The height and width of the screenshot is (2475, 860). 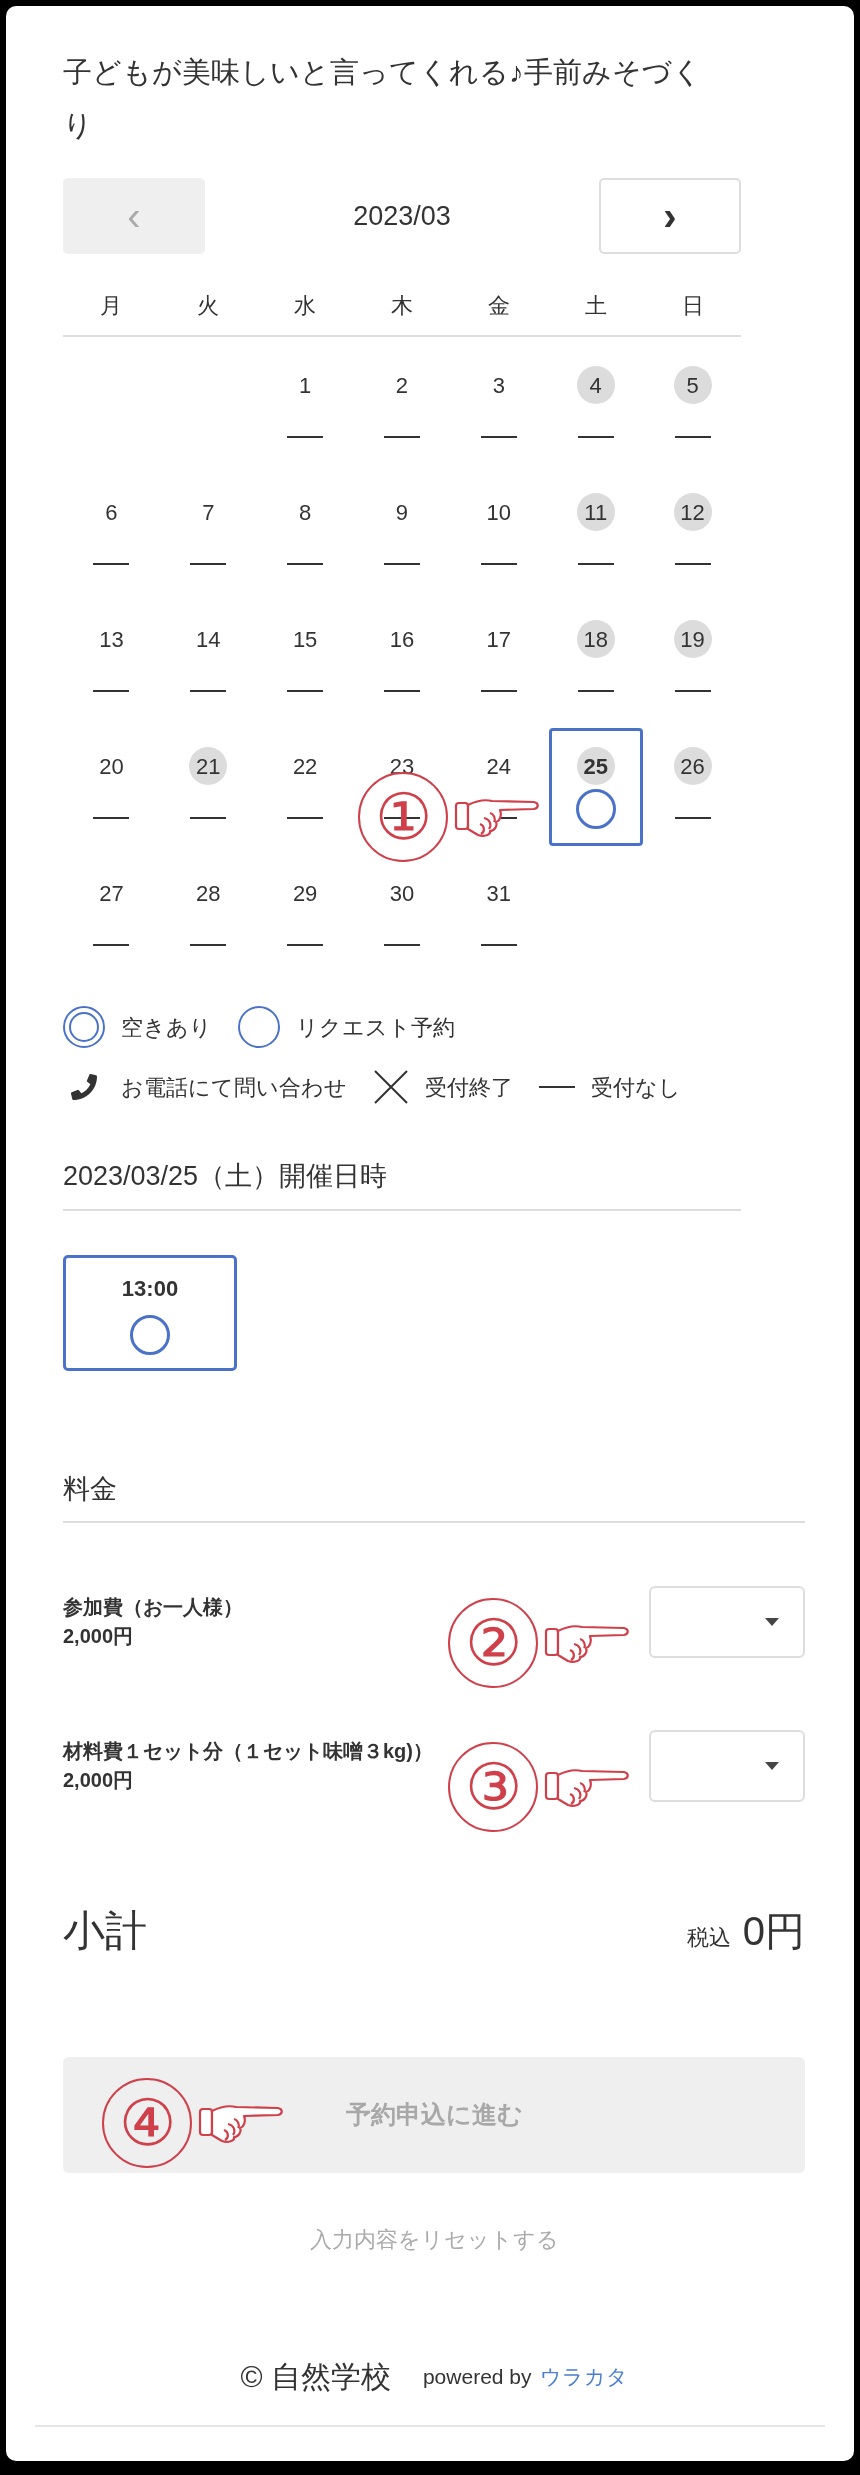 What do you see at coordinates (234, 1087) in the screenshot?
I see `legend-label: お電話にて問い合わせ` at bounding box center [234, 1087].